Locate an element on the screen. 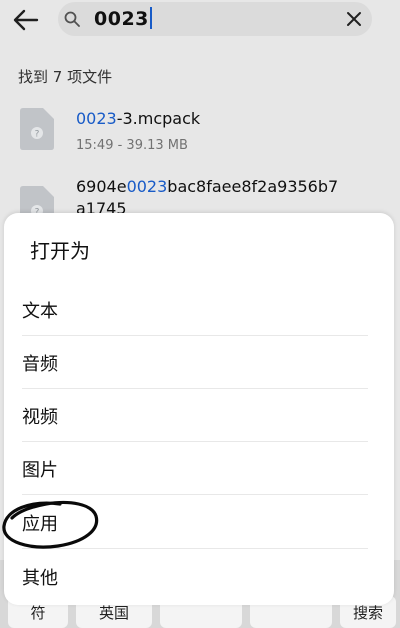  option-text: 文本 is located at coordinates (199, 309).